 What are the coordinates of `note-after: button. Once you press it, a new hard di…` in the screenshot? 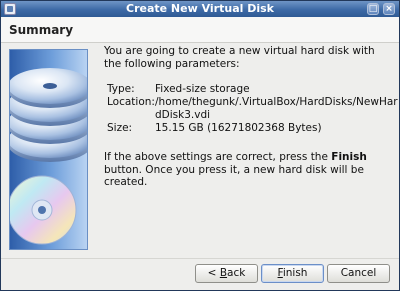 It's located at (234, 176).